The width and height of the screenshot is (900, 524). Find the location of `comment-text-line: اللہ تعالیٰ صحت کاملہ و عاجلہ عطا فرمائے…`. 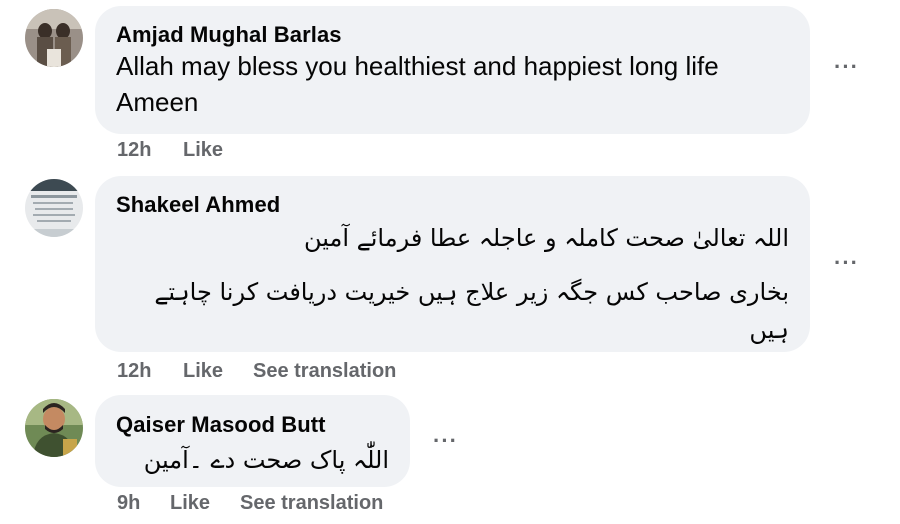

comment-text-line: اللہ تعالیٰ صحت کاملہ و عاجلہ عطا فرمائے… is located at coordinates (546, 238).